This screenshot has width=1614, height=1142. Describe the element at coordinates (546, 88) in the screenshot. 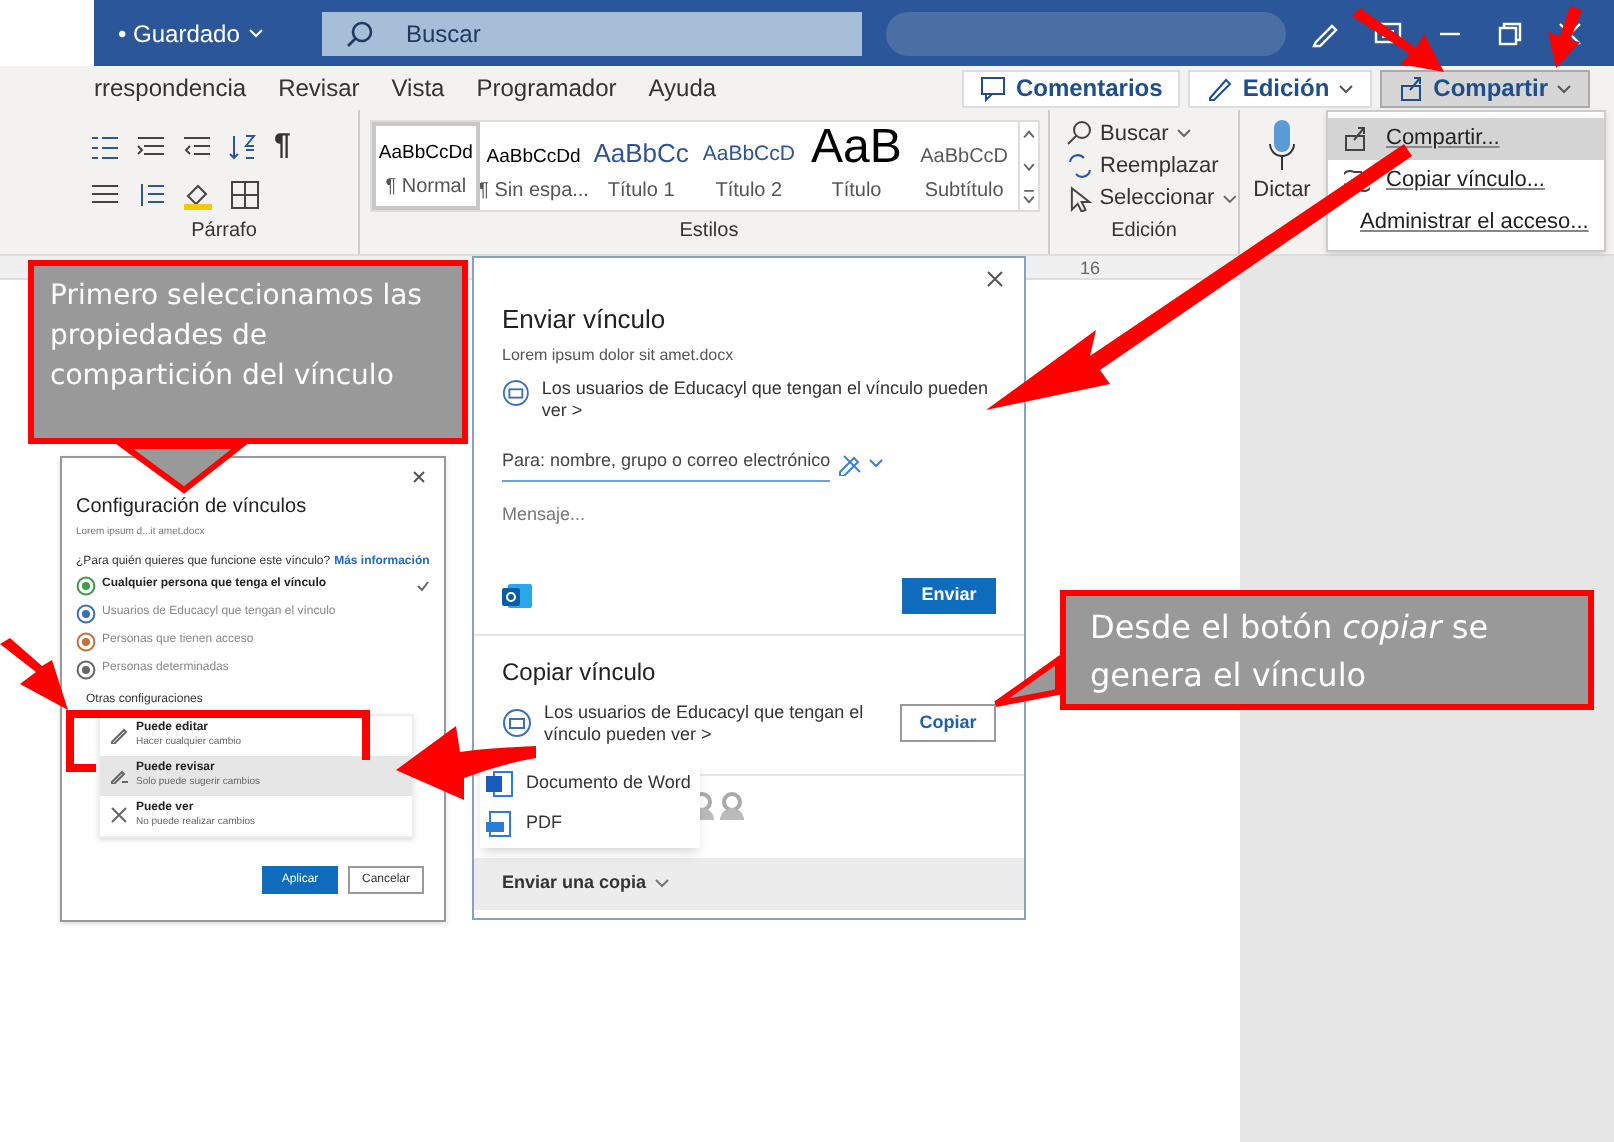

I see `ribbon-tab: Programador` at that location.